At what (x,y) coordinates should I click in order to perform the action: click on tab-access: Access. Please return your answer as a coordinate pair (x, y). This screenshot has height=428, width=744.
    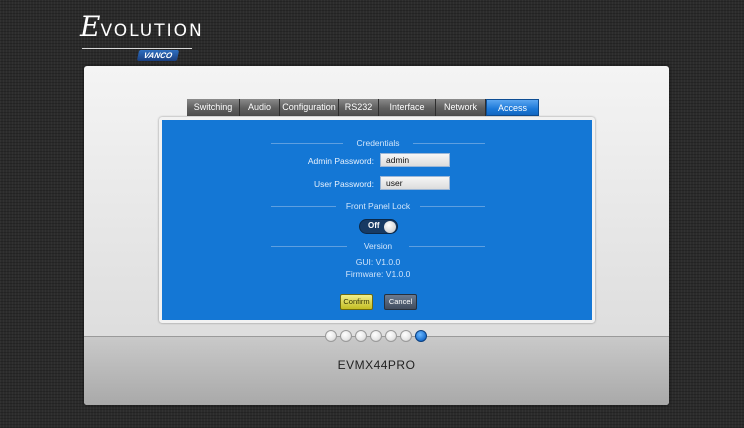
    Looking at the image, I should click on (512, 107).